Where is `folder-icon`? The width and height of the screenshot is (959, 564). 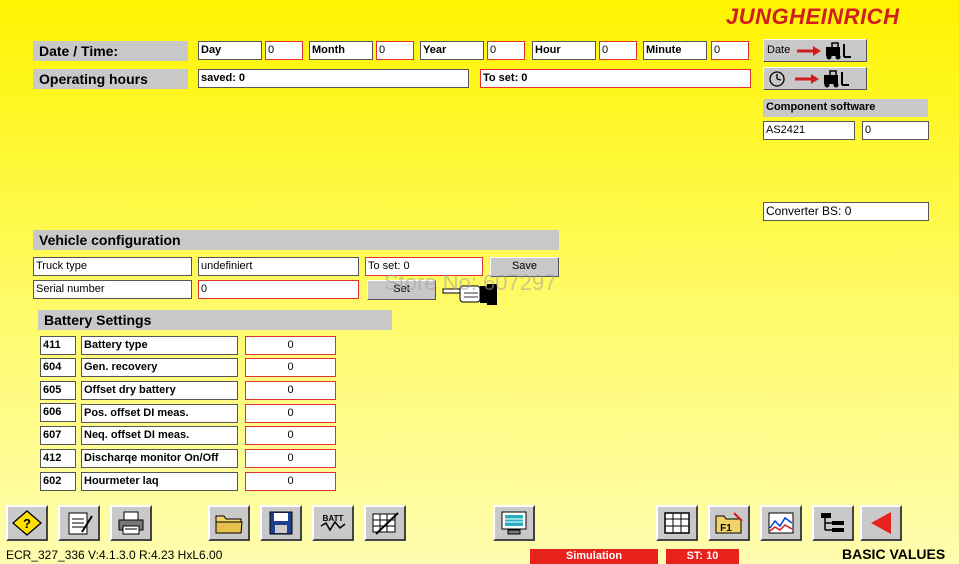
folder-icon is located at coordinates (229, 524).